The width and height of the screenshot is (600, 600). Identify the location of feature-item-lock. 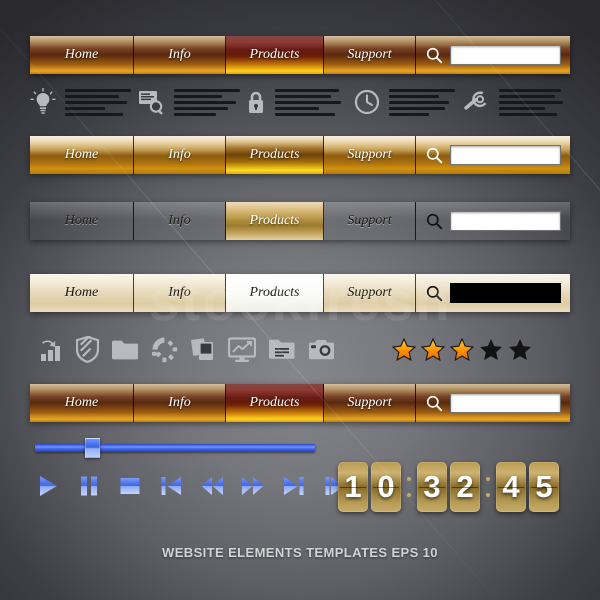
(300, 102).